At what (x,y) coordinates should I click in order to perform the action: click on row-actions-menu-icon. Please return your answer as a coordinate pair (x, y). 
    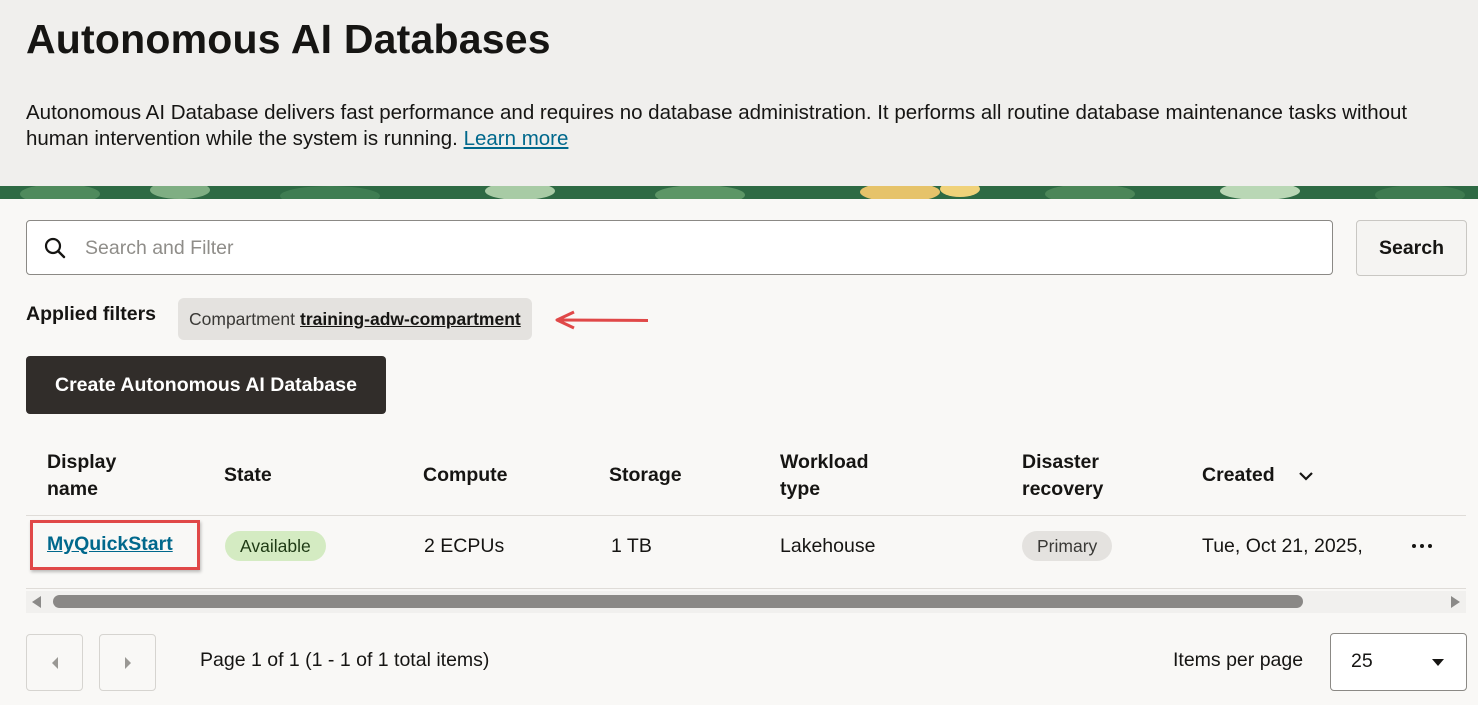
    Looking at the image, I should click on (1422, 546).